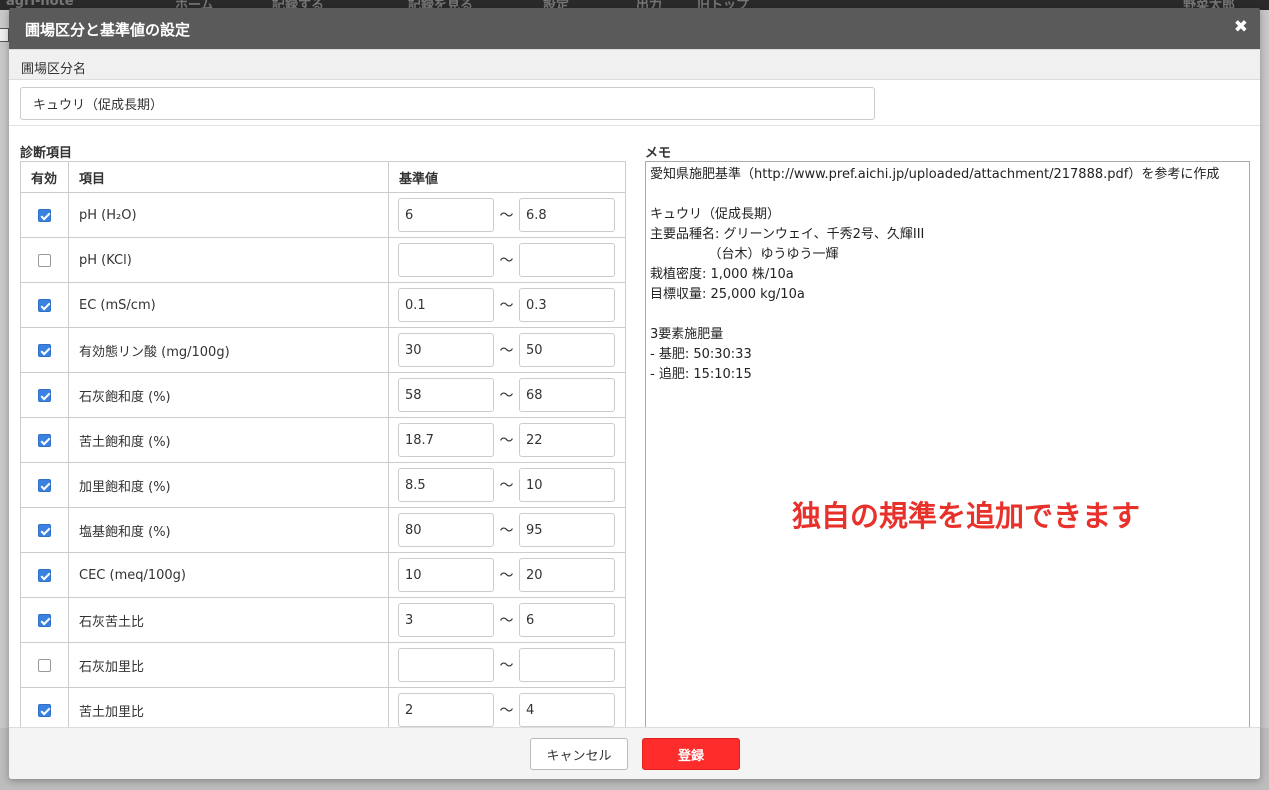  I want to click on memo-line: 3要素施肥量, so click(687, 334).